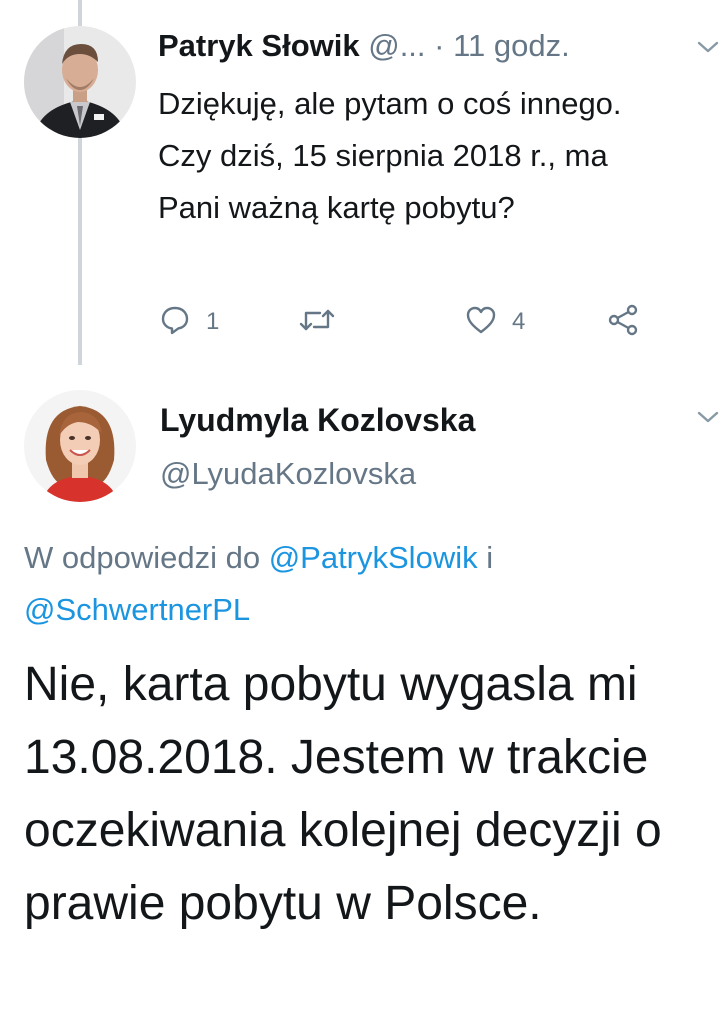 Image resolution: width=728 pixels, height=1023 pixels. Describe the element at coordinates (408, 322) in the screenshot. I see `tweet-actions: 1 4` at that location.